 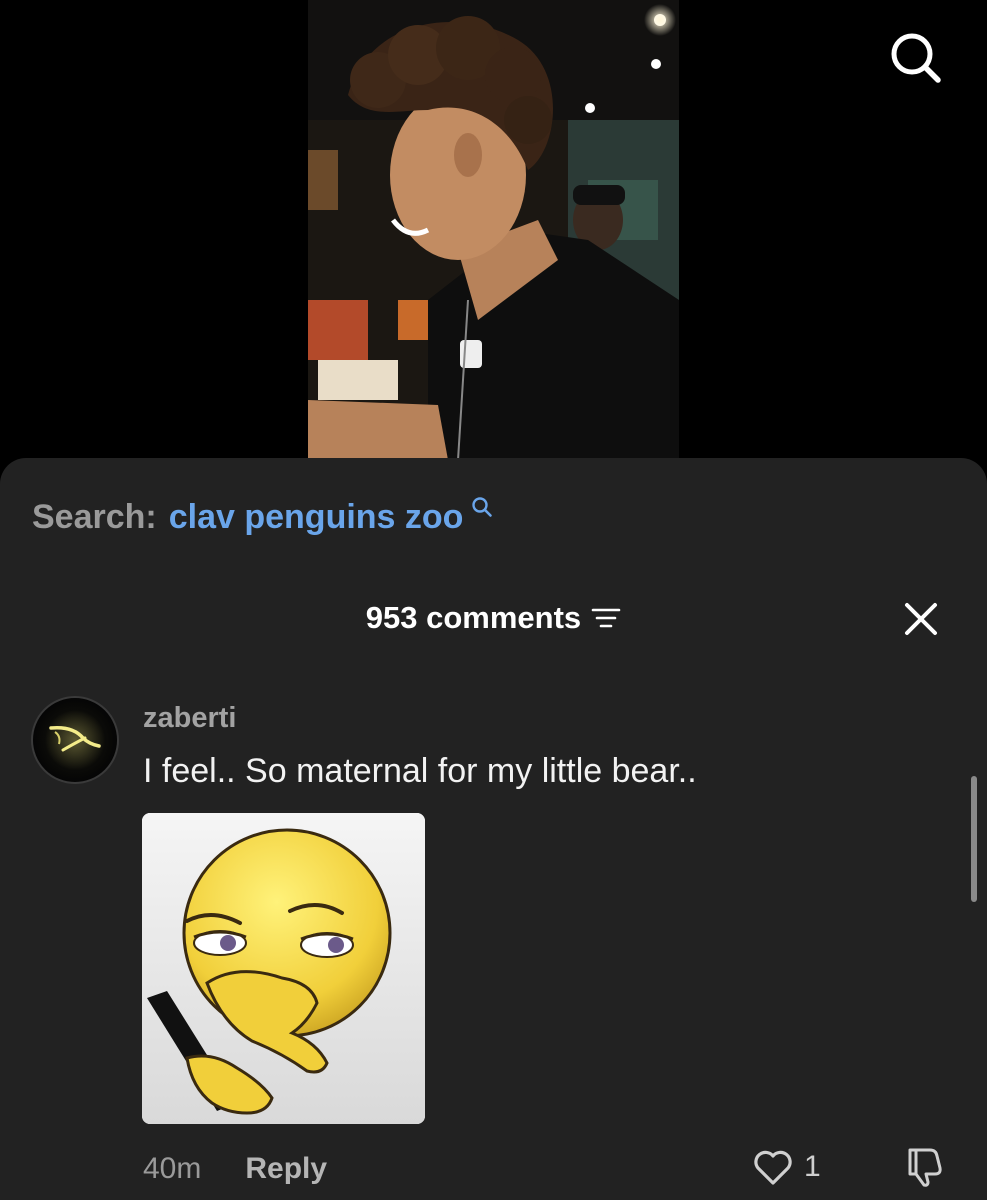 What do you see at coordinates (189, 718) in the screenshot?
I see `comment-username: zaberti` at bounding box center [189, 718].